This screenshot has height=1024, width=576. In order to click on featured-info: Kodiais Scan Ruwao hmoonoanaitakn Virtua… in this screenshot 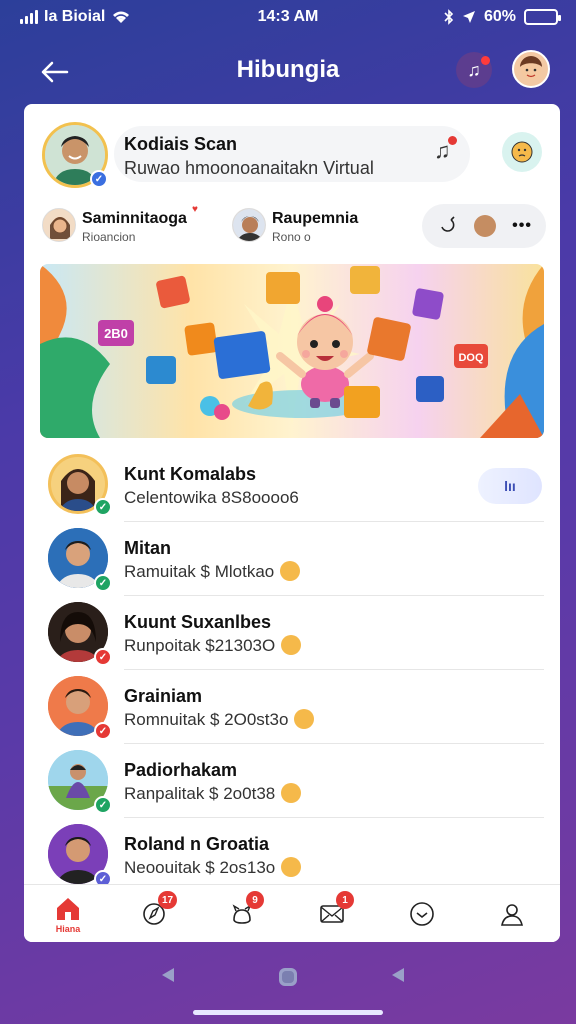, I will do `click(292, 154)`.